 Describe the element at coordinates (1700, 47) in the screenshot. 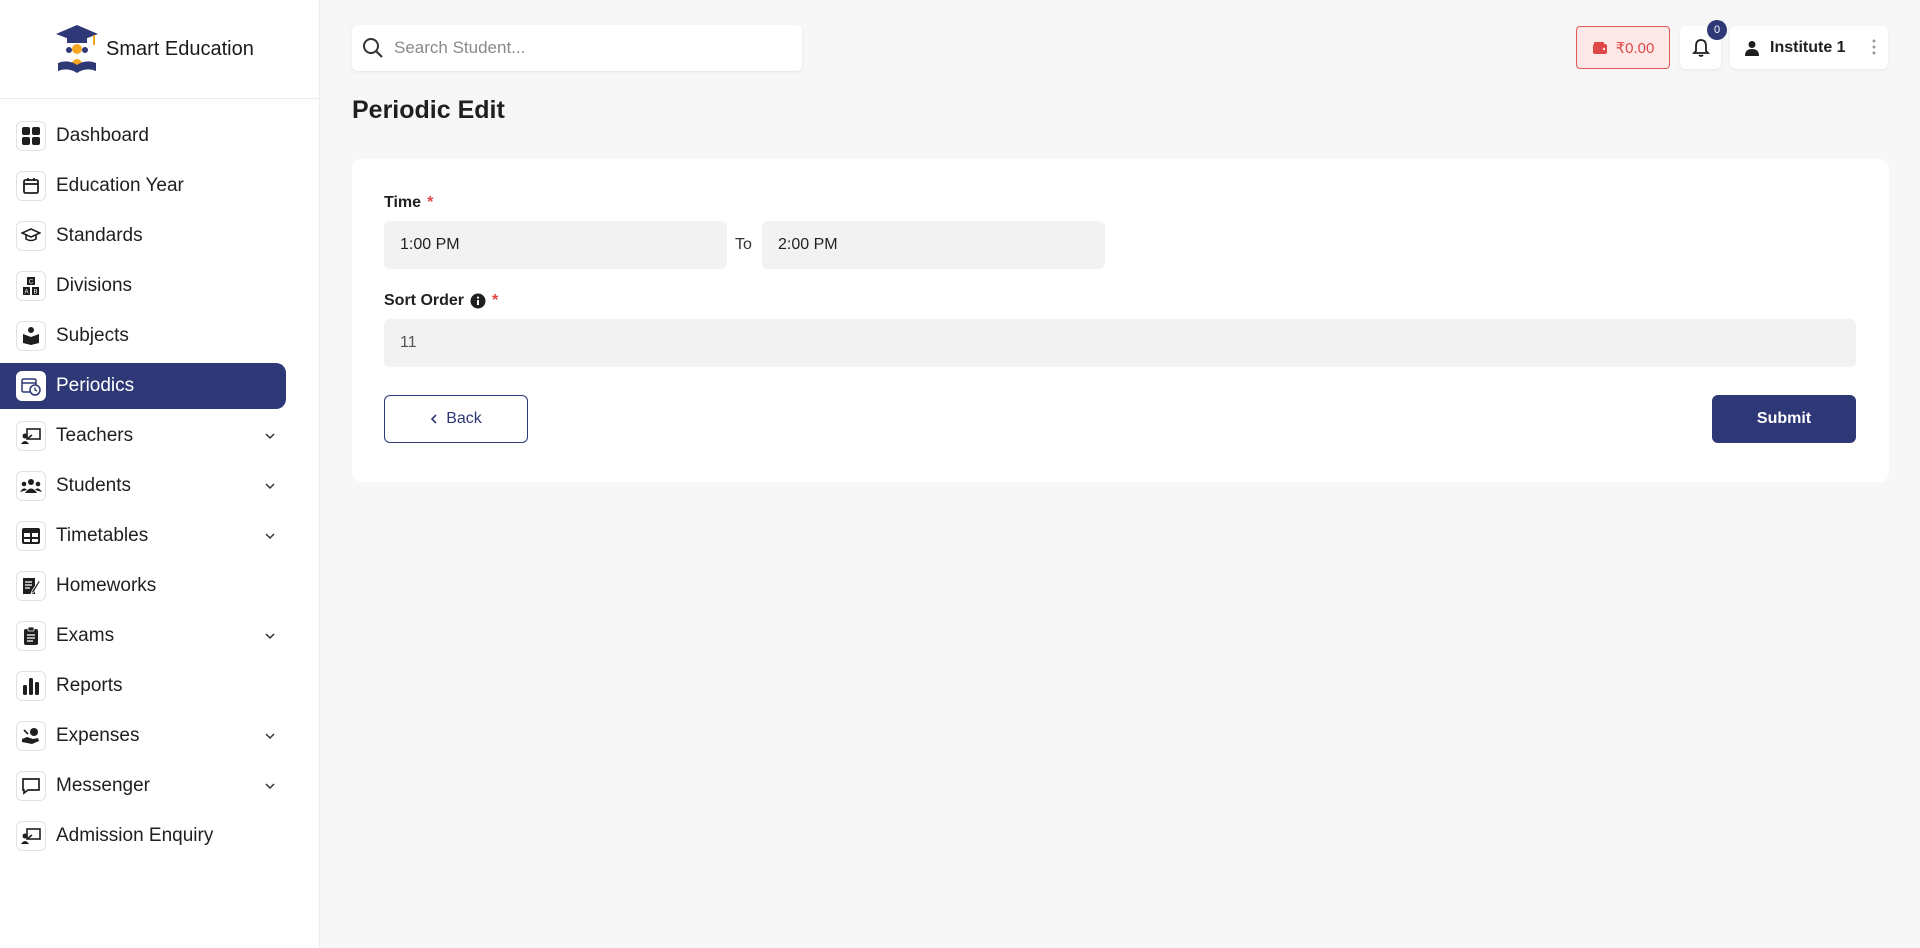

I see `bell-icon` at that location.